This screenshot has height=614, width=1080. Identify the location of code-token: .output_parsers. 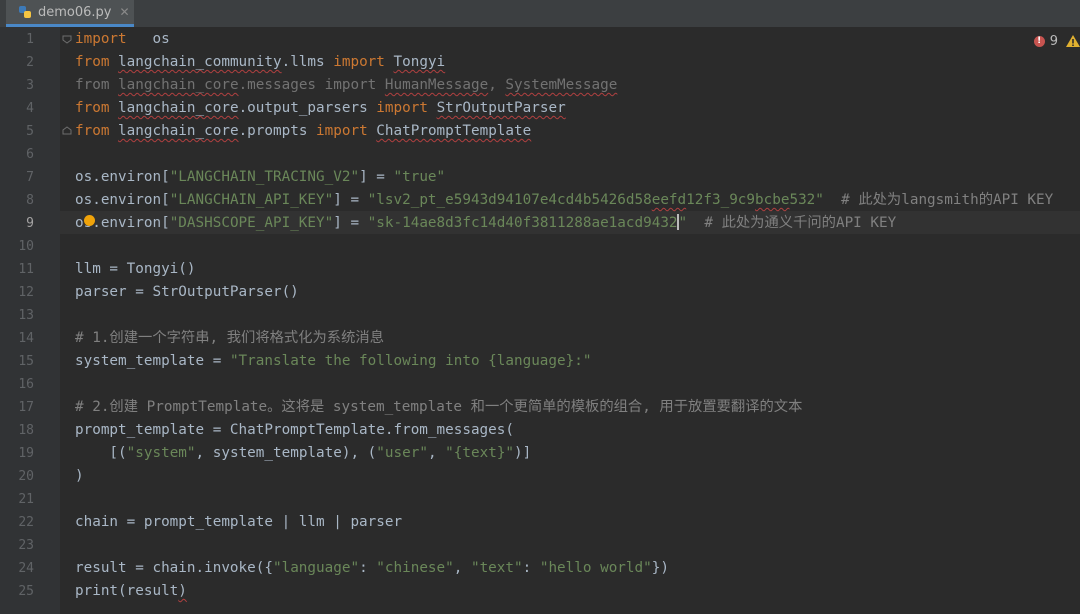
(307, 108).